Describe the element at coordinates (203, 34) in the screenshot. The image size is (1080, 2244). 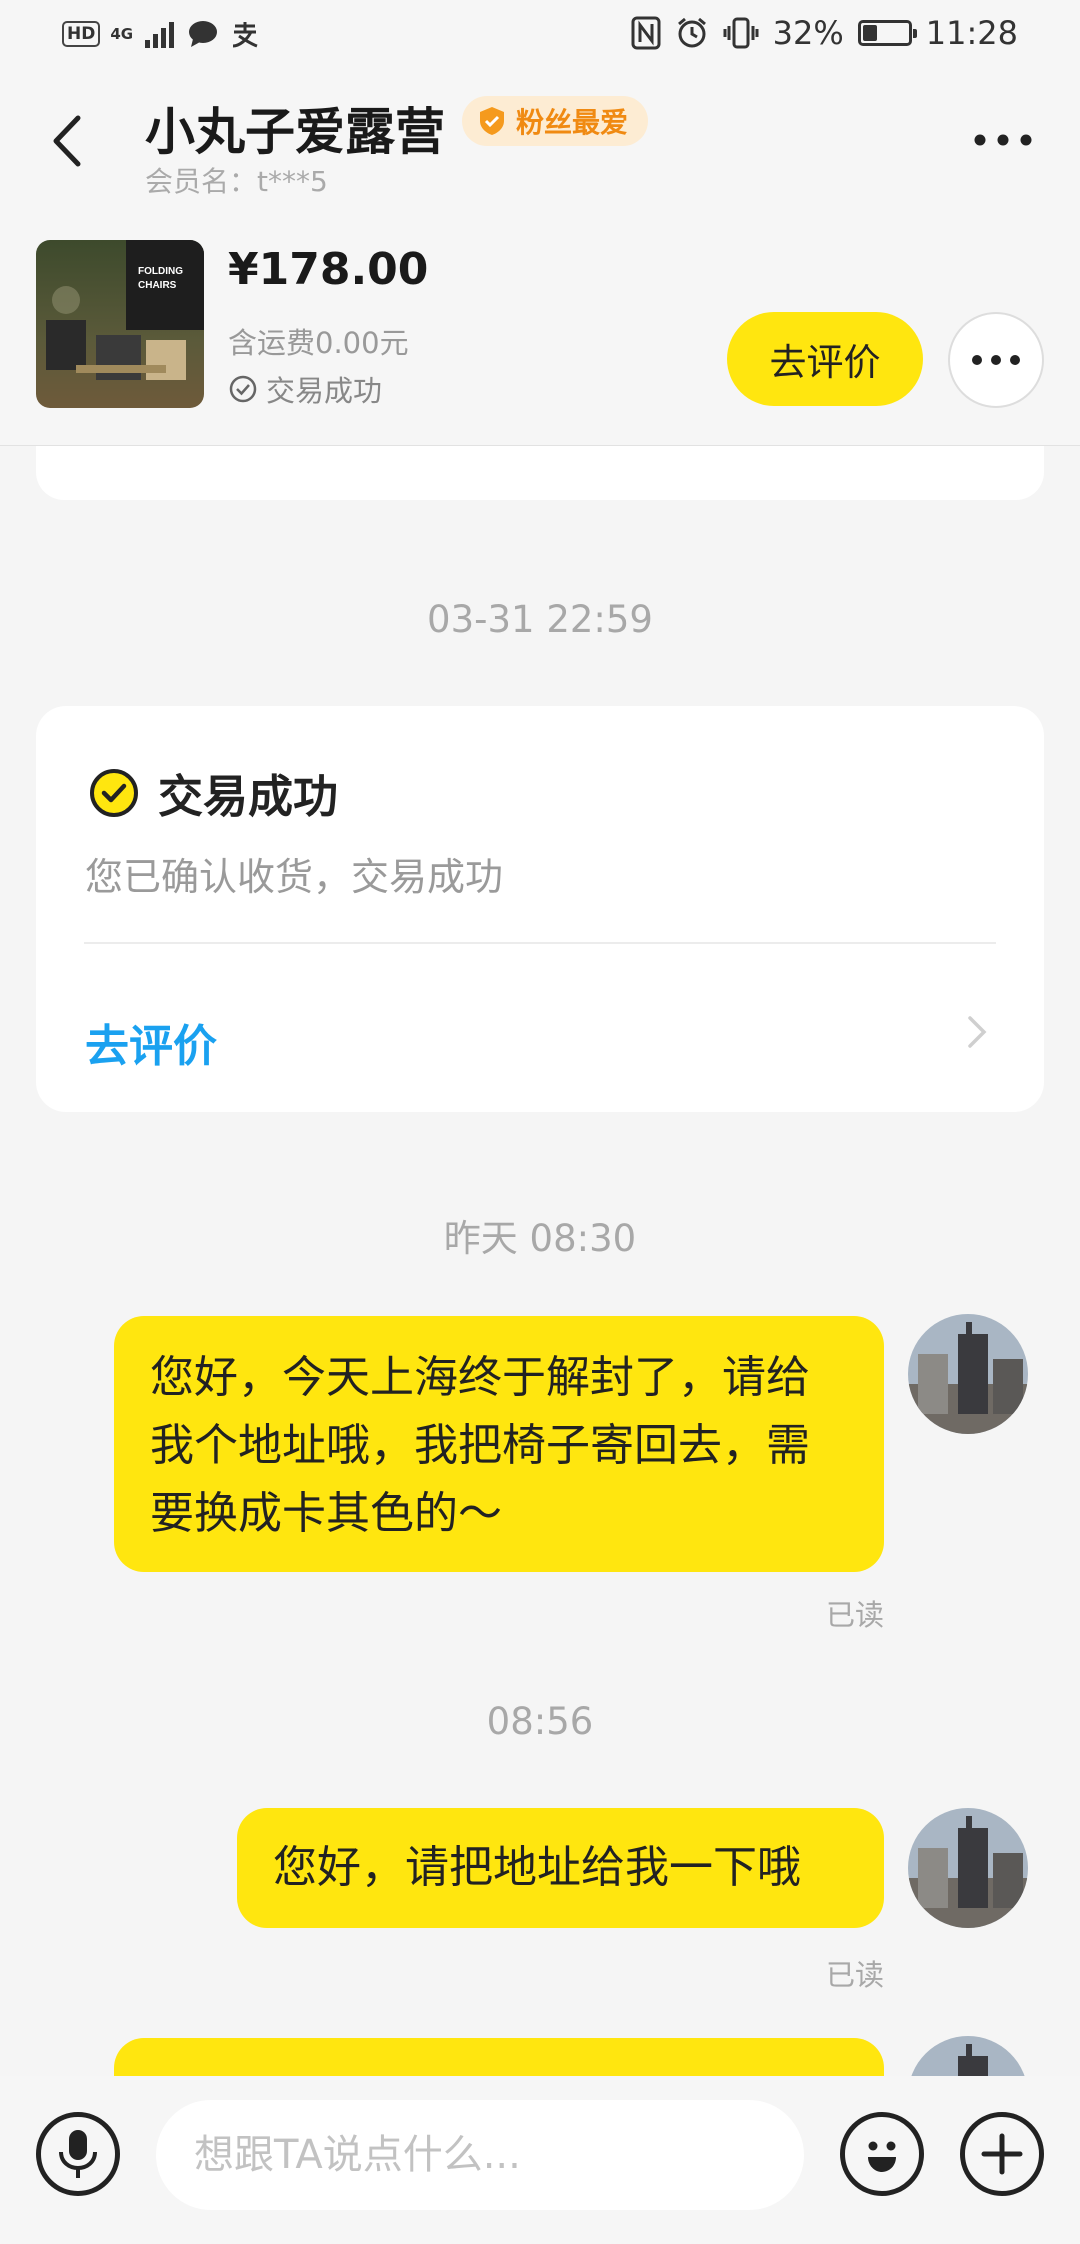
I see `message-notification-icon` at that location.